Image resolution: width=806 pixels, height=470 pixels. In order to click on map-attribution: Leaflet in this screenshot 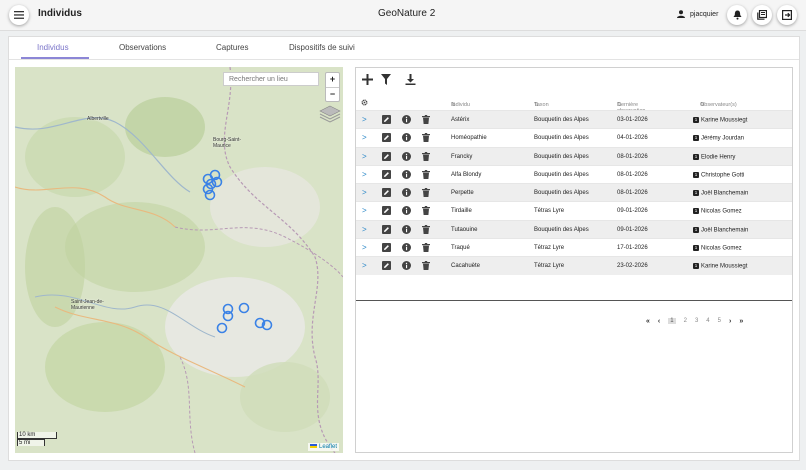, I will do `click(323, 447)`.